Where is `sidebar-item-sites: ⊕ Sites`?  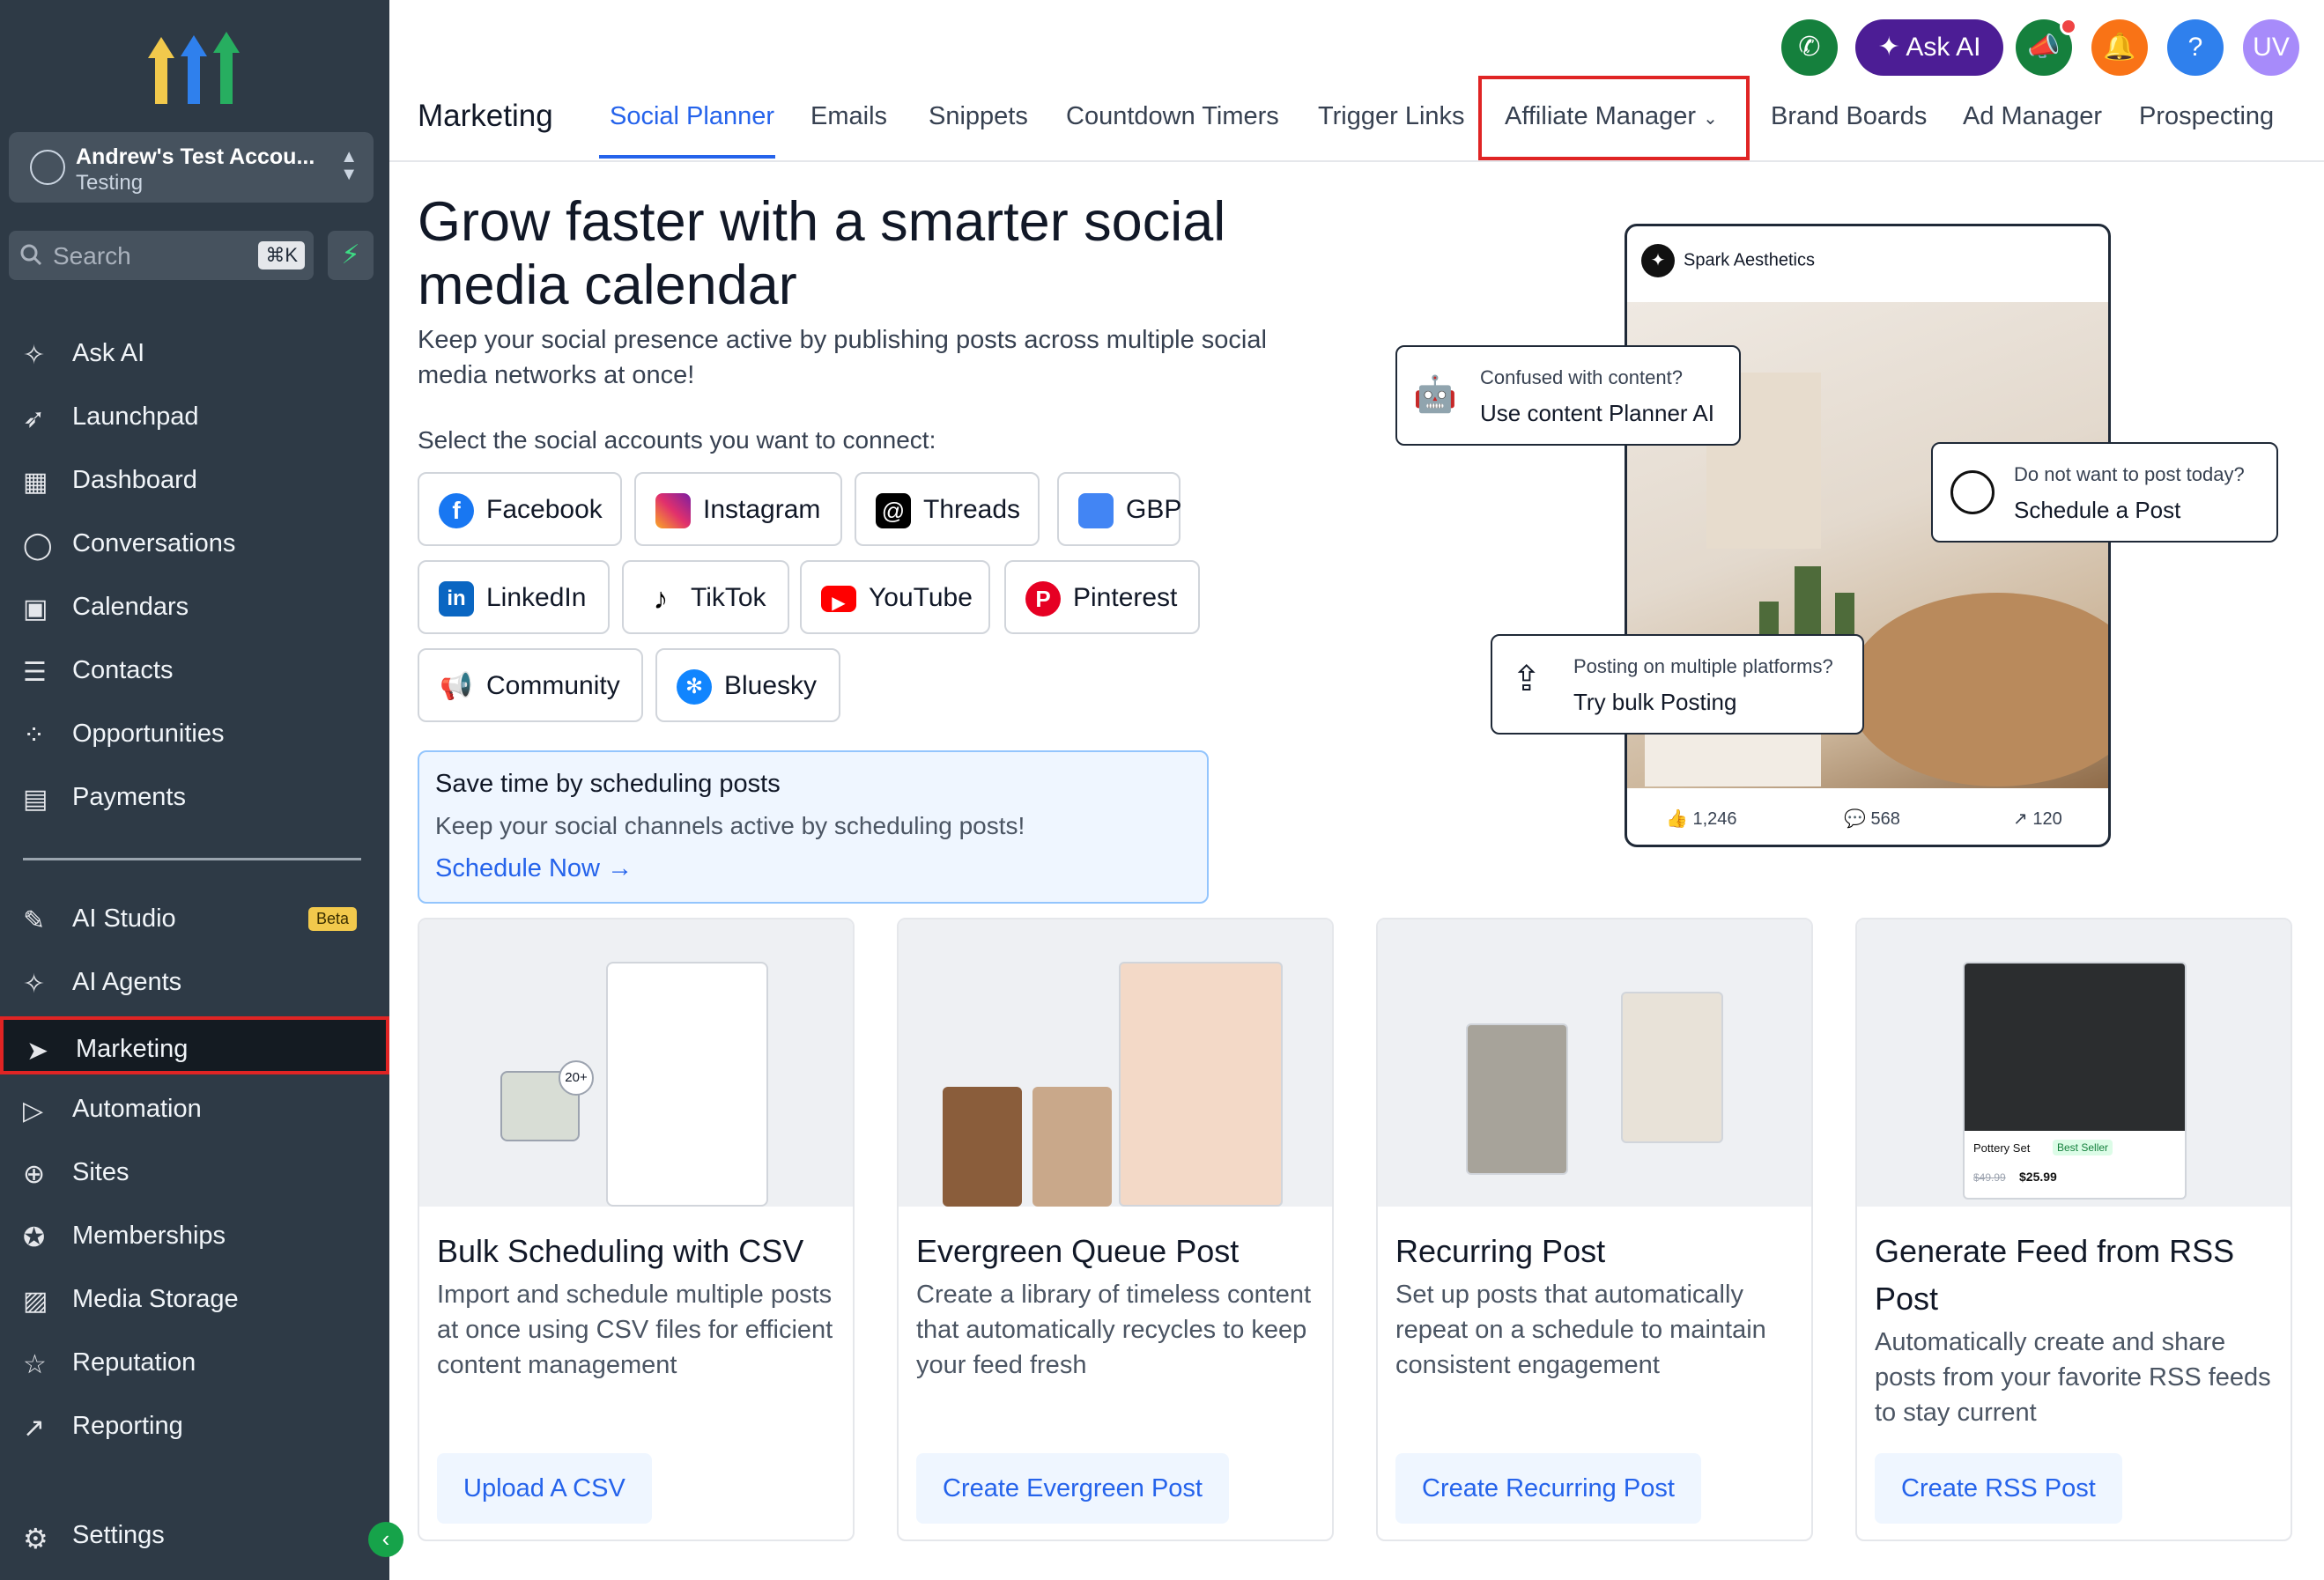 sidebar-item-sites: ⊕ Sites is located at coordinates (194, 1172).